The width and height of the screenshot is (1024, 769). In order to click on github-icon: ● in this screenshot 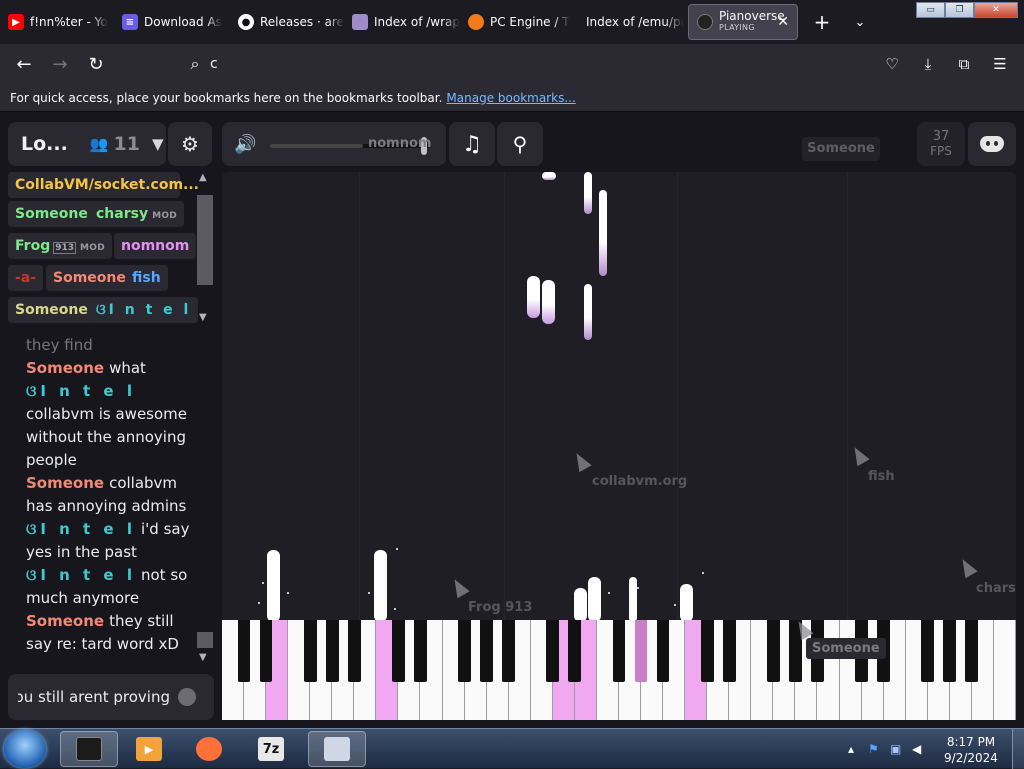, I will do `click(246, 22)`.